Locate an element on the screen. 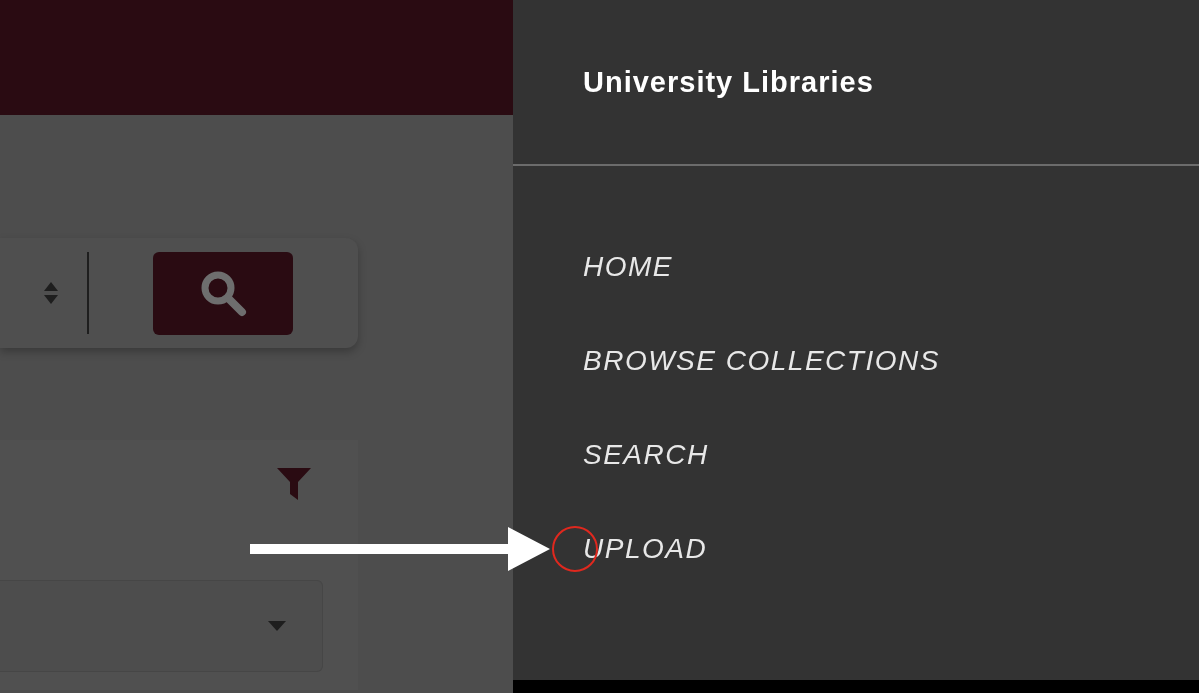 Image resolution: width=1199 pixels, height=693 pixels. caret-icon is located at coordinates (277, 626).